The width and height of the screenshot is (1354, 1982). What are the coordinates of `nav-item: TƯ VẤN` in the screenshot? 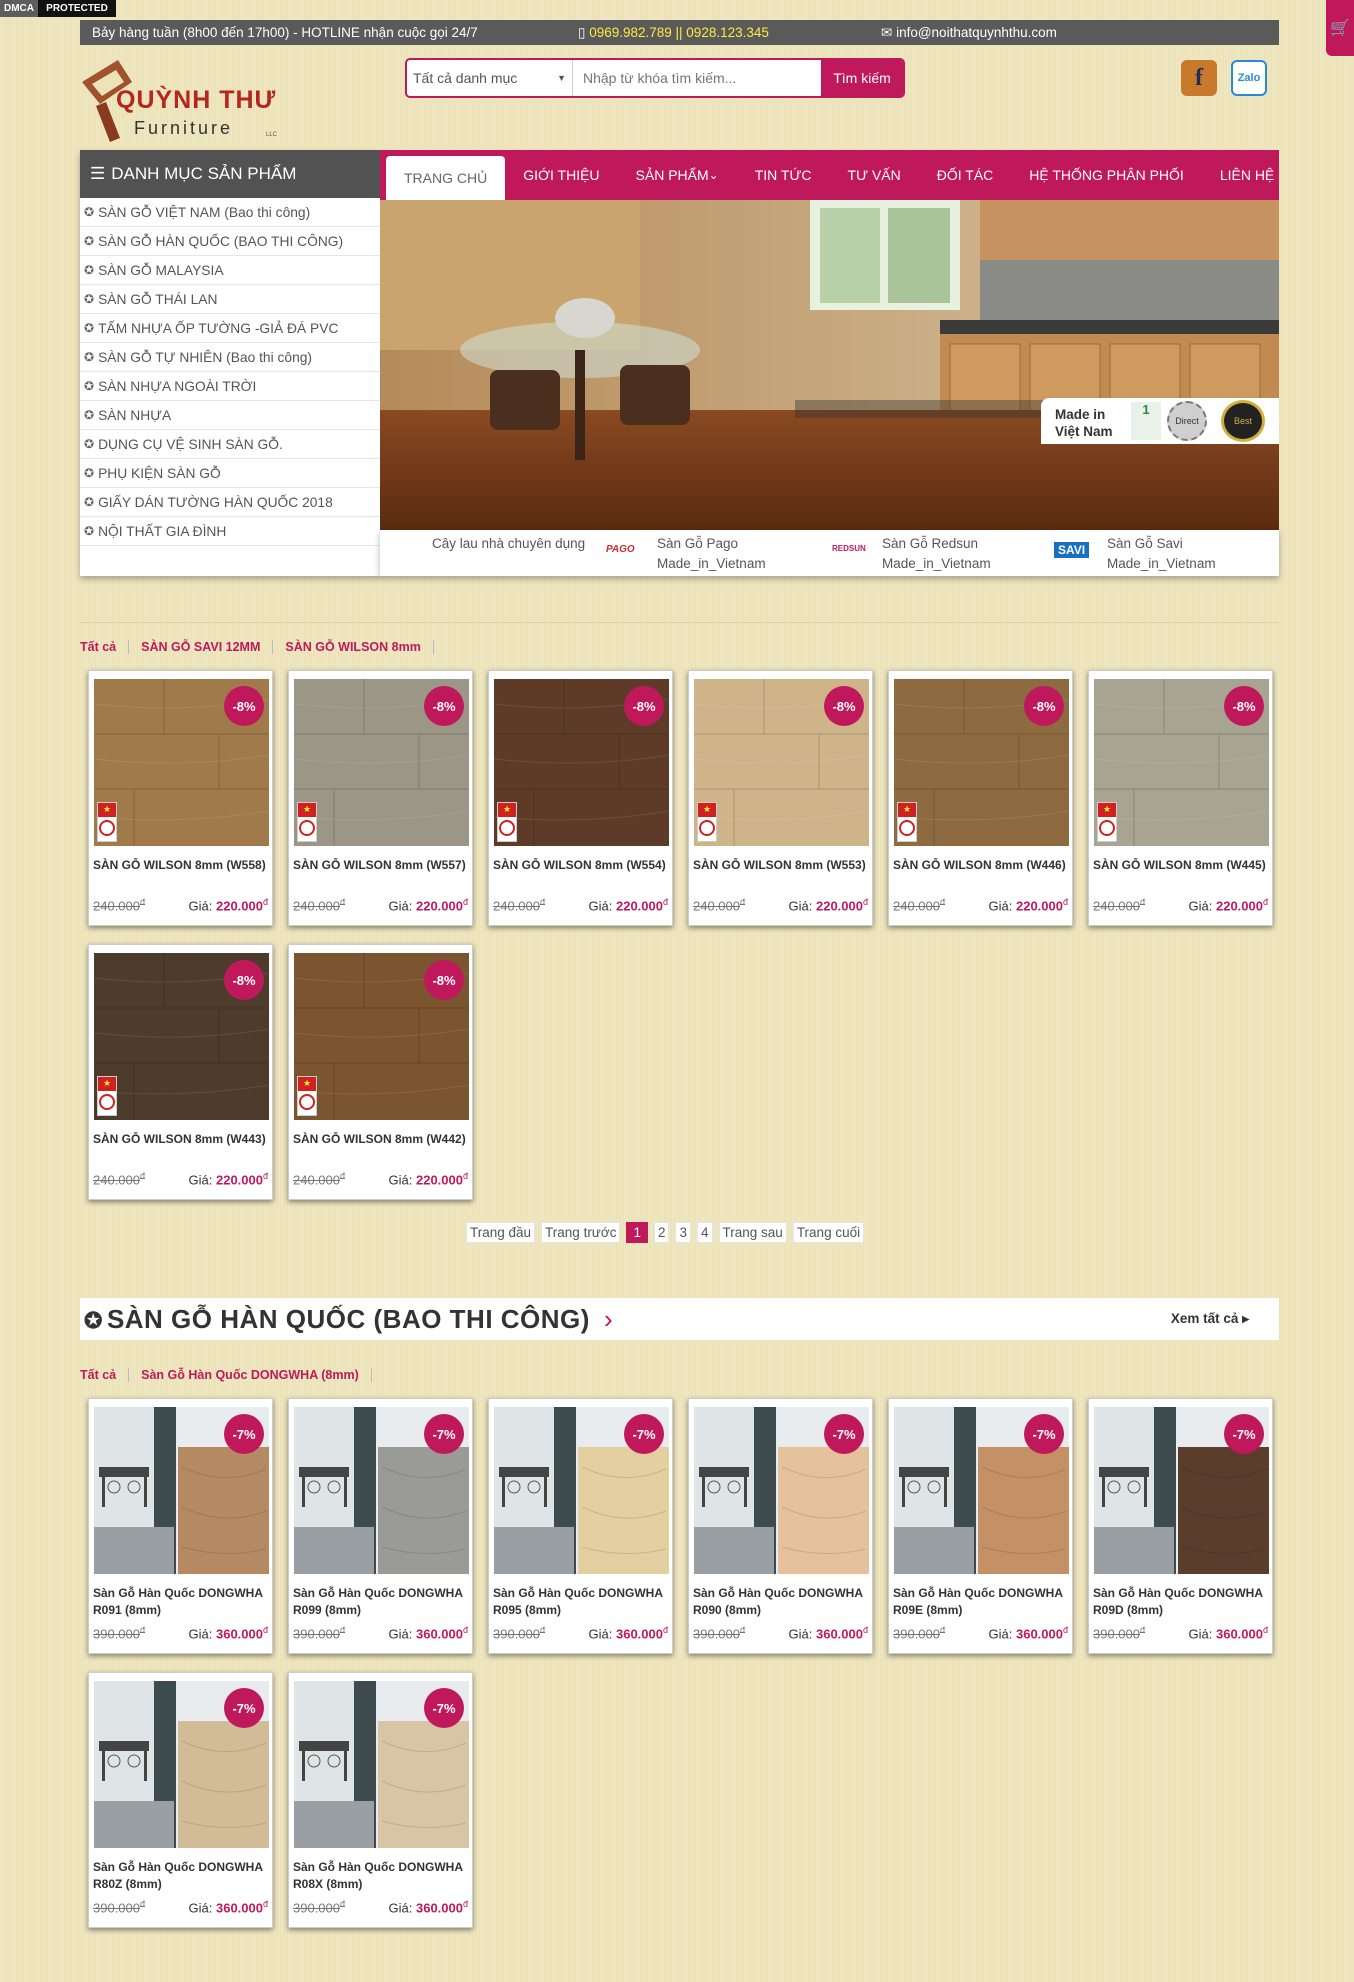 It's located at (874, 175).